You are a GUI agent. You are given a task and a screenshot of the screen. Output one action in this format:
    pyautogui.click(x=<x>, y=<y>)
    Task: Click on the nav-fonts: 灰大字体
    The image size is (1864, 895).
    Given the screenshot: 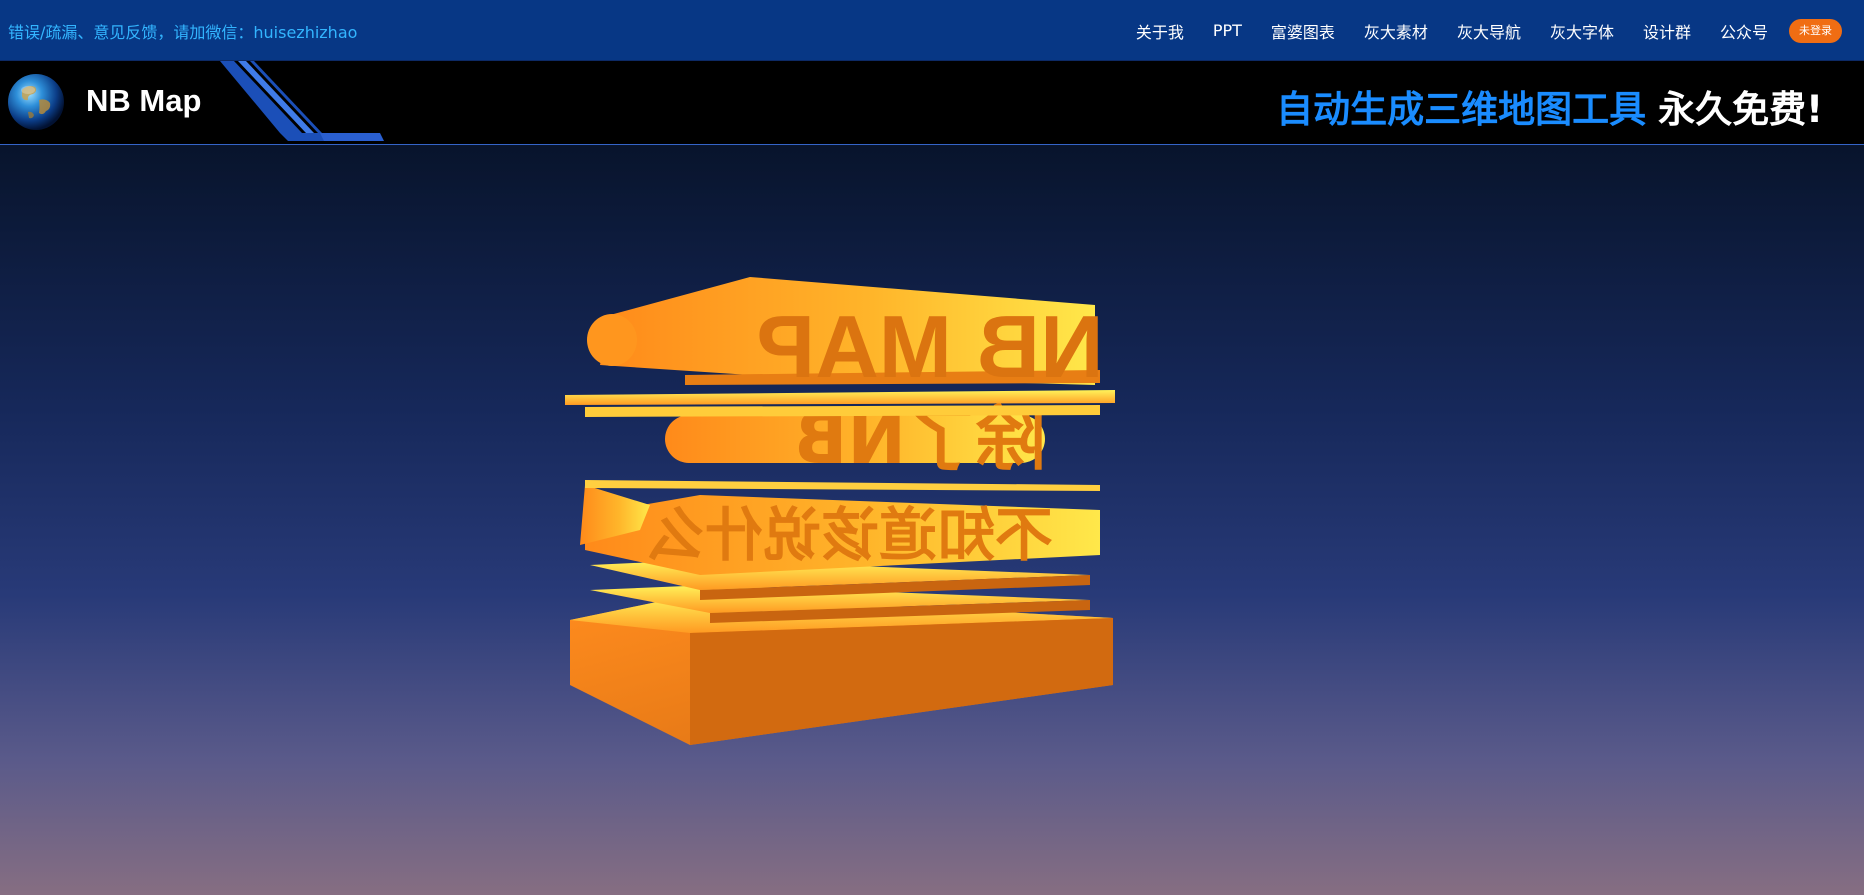 What is the action you would take?
    pyautogui.click(x=1582, y=31)
    